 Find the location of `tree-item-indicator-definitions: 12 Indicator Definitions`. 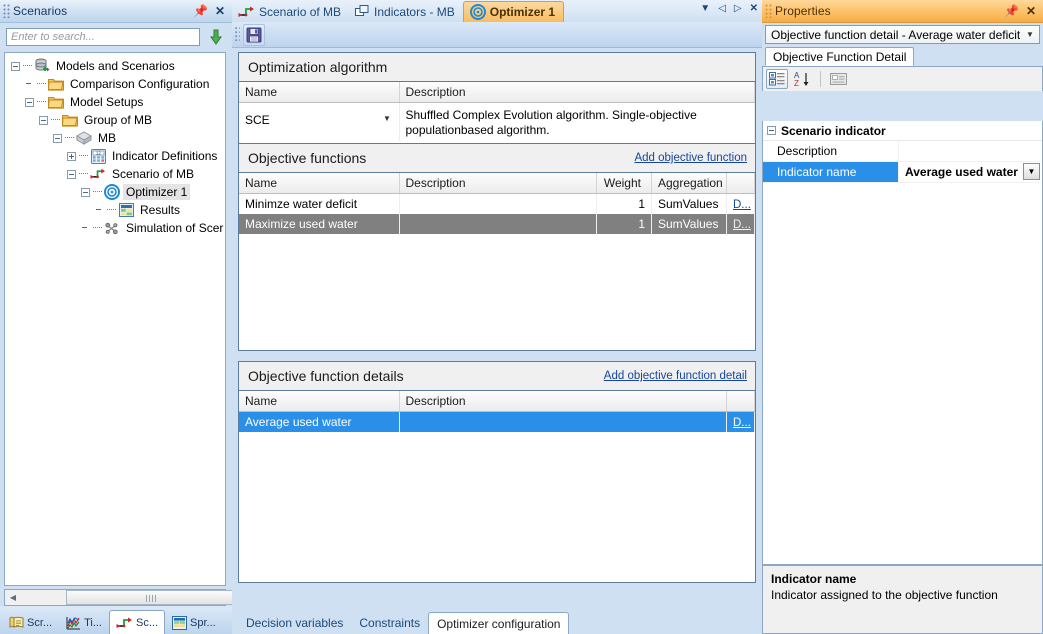

tree-item-indicator-definitions: 12 Indicator Definitions is located at coordinates (115, 156).